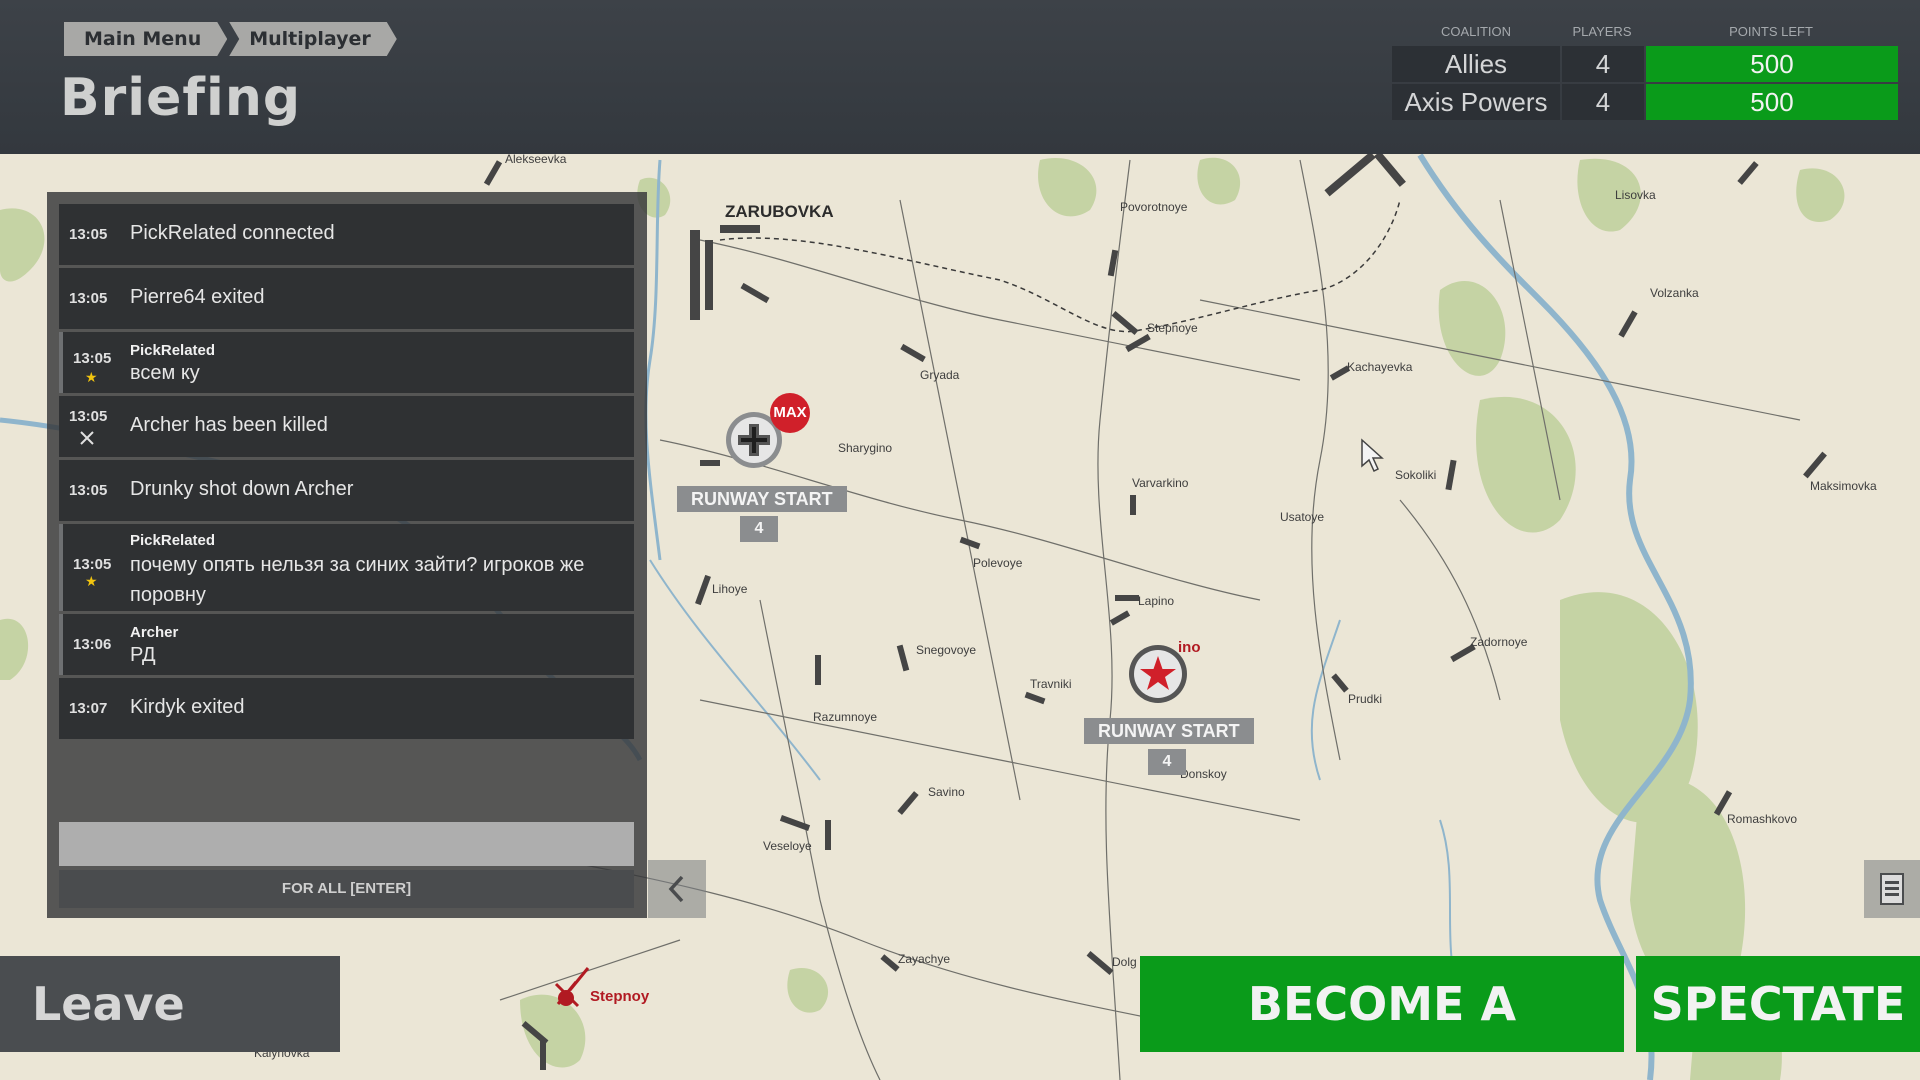 The height and width of the screenshot is (1080, 1920). I want to click on allied-runway-player-count: 4, so click(1167, 762).